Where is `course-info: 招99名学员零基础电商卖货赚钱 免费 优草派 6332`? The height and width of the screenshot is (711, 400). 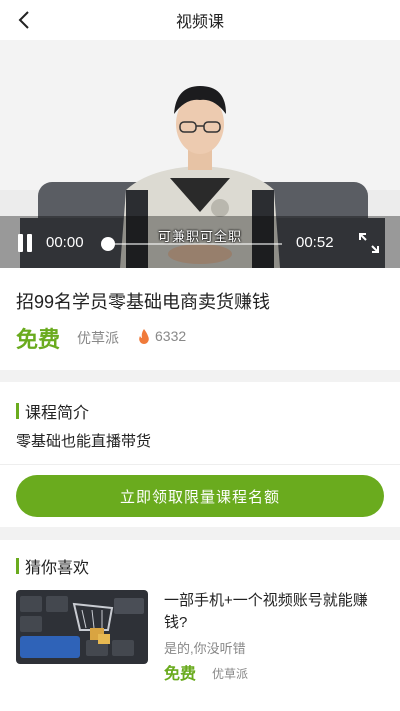
course-info: 招99名学员零基础电商卖货赚钱 免费 优草派 6332 is located at coordinates (200, 319).